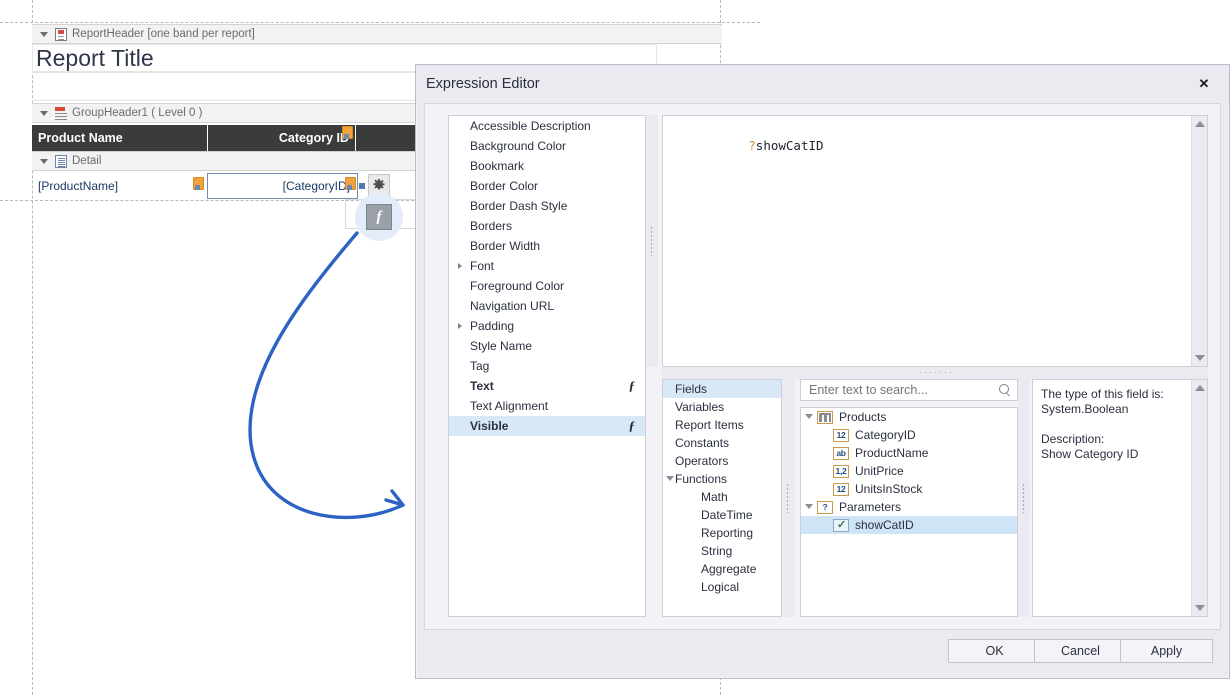  Describe the element at coordinates (909, 453) in the screenshot. I see `field-item-productname: ab ProductName` at that location.